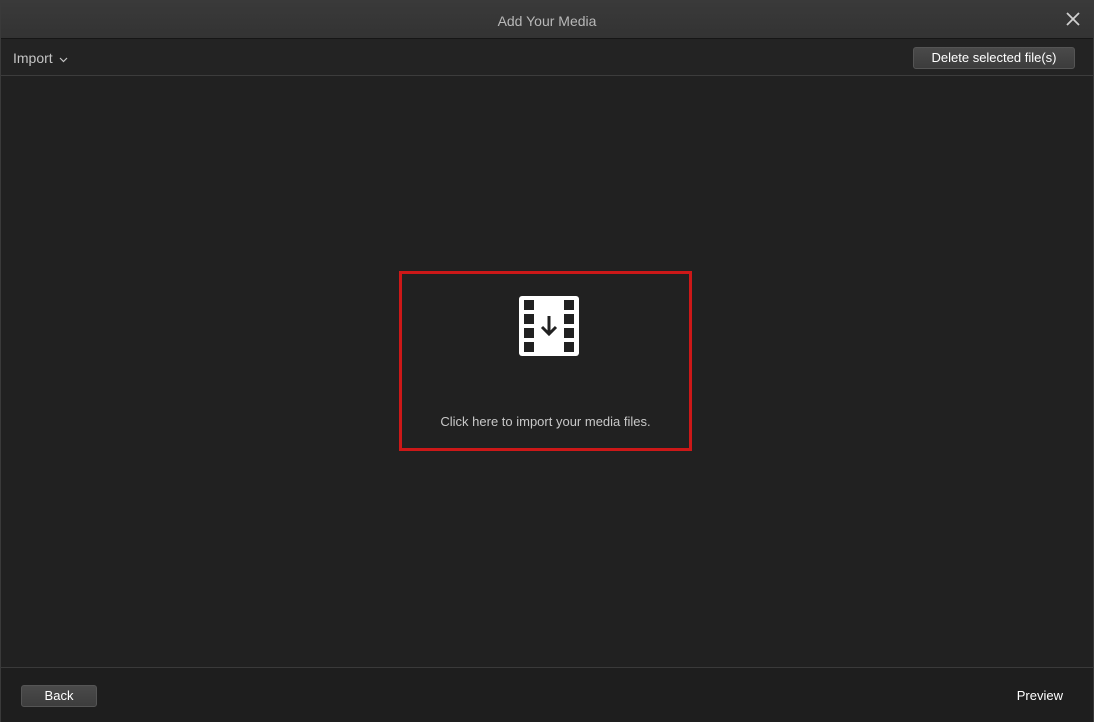  What do you see at coordinates (33, 58) in the screenshot?
I see `import-menu-label: Import` at bounding box center [33, 58].